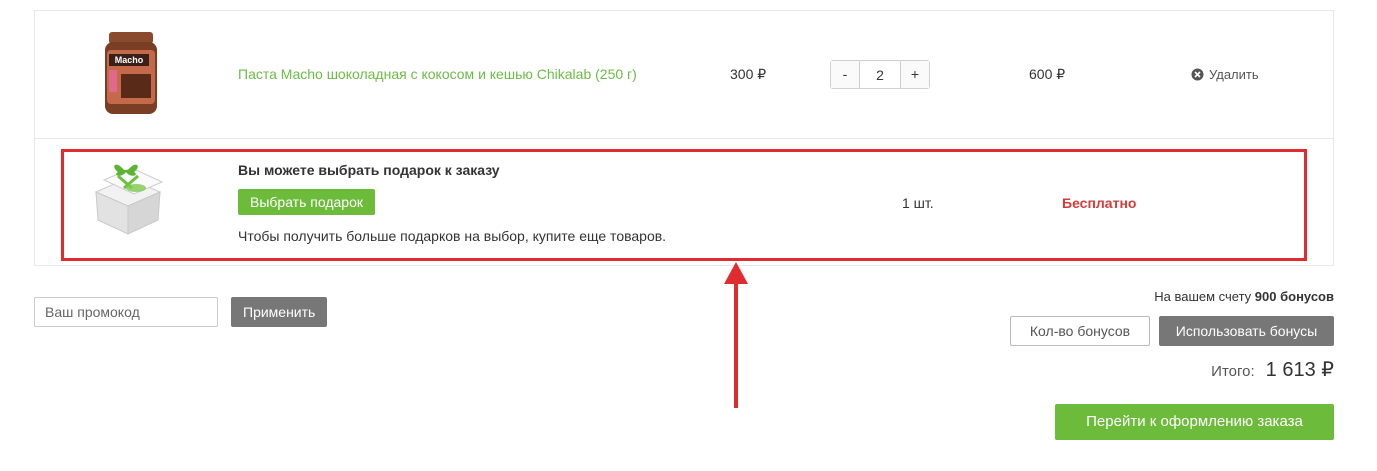 The width and height of the screenshot is (1377, 471). I want to click on remove-label: Удалить, so click(1234, 74).